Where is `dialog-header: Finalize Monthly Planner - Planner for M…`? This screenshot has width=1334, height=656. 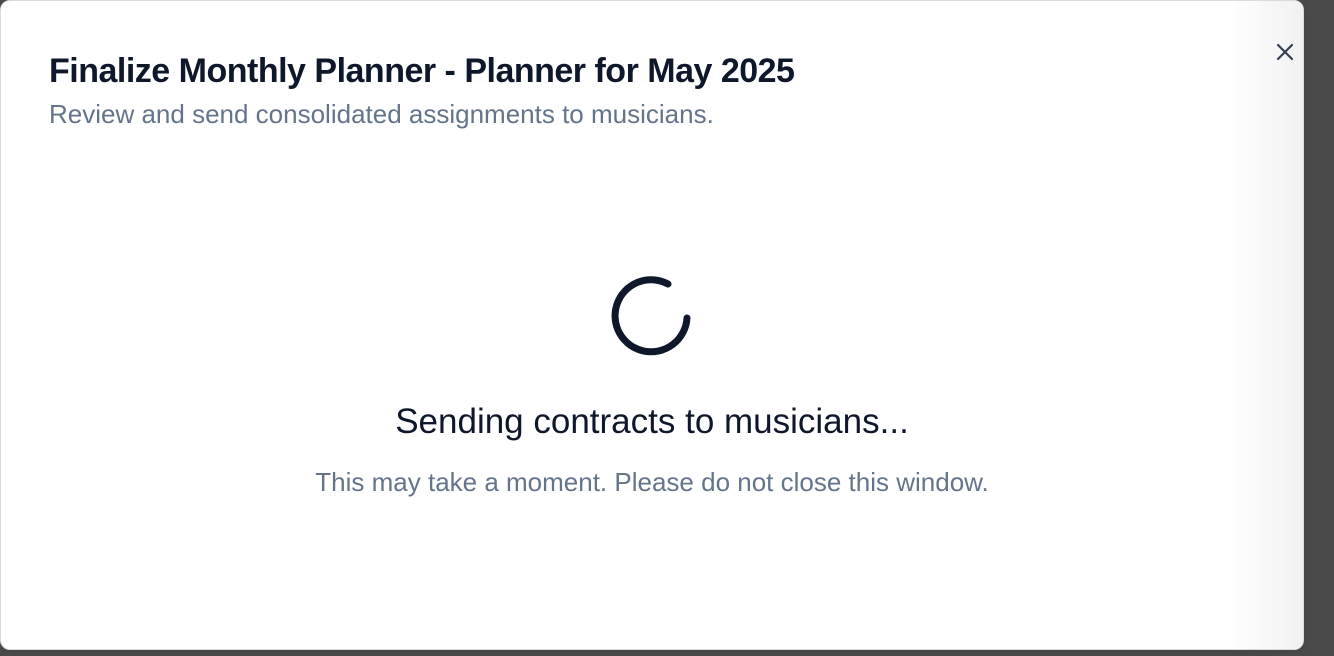 dialog-header: Finalize Monthly Planner - Planner for M… is located at coordinates (636, 90).